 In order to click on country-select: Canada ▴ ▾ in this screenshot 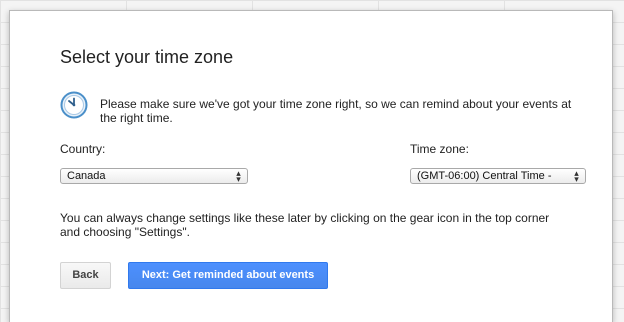, I will do `click(154, 176)`.